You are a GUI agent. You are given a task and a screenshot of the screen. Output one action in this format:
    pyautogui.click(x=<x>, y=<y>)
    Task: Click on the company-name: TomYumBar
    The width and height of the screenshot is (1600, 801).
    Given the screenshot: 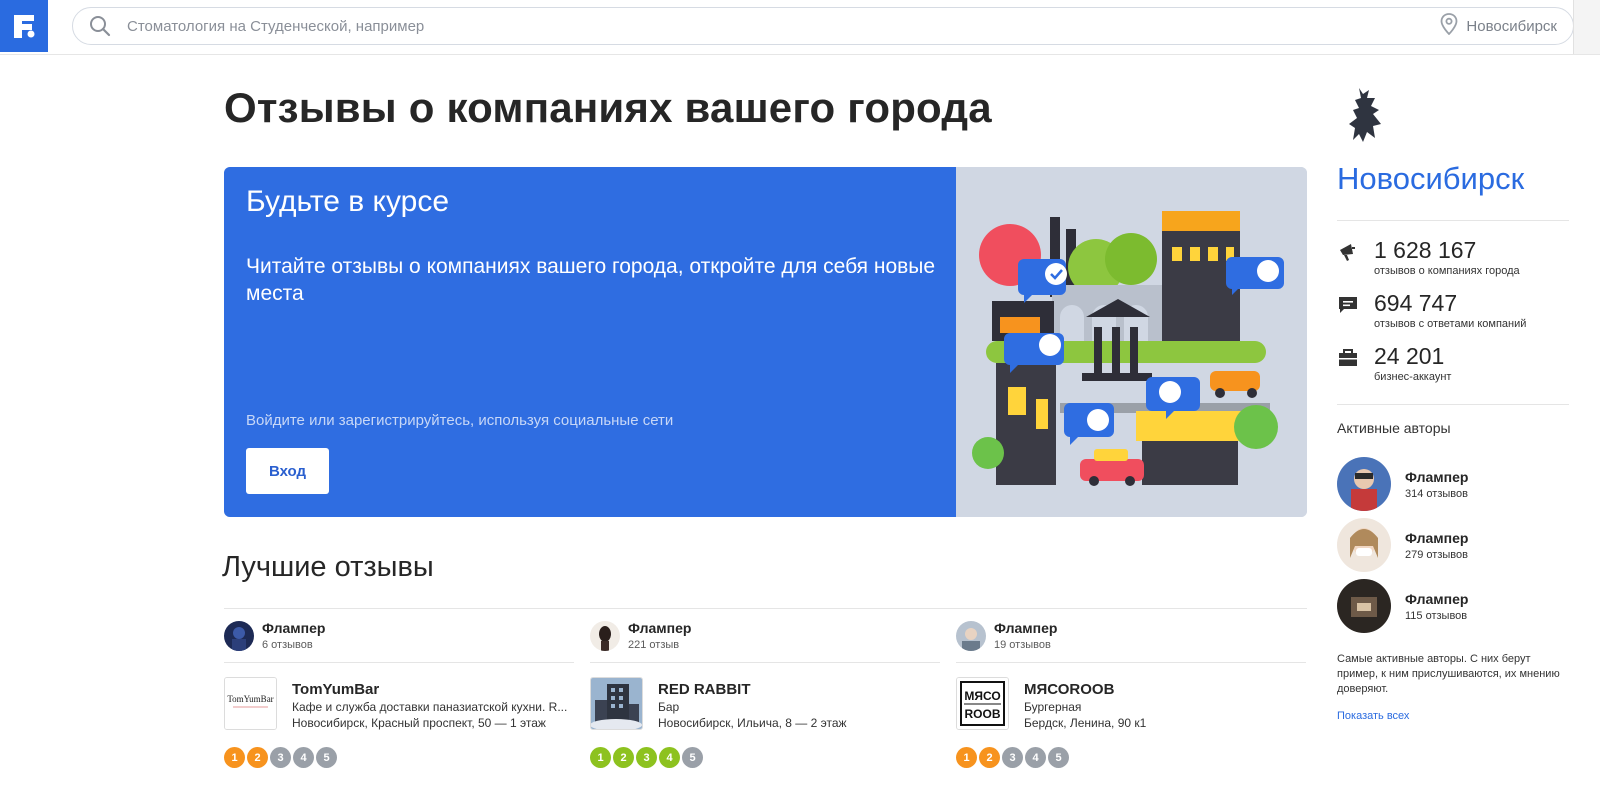 What is the action you would take?
    pyautogui.click(x=335, y=689)
    